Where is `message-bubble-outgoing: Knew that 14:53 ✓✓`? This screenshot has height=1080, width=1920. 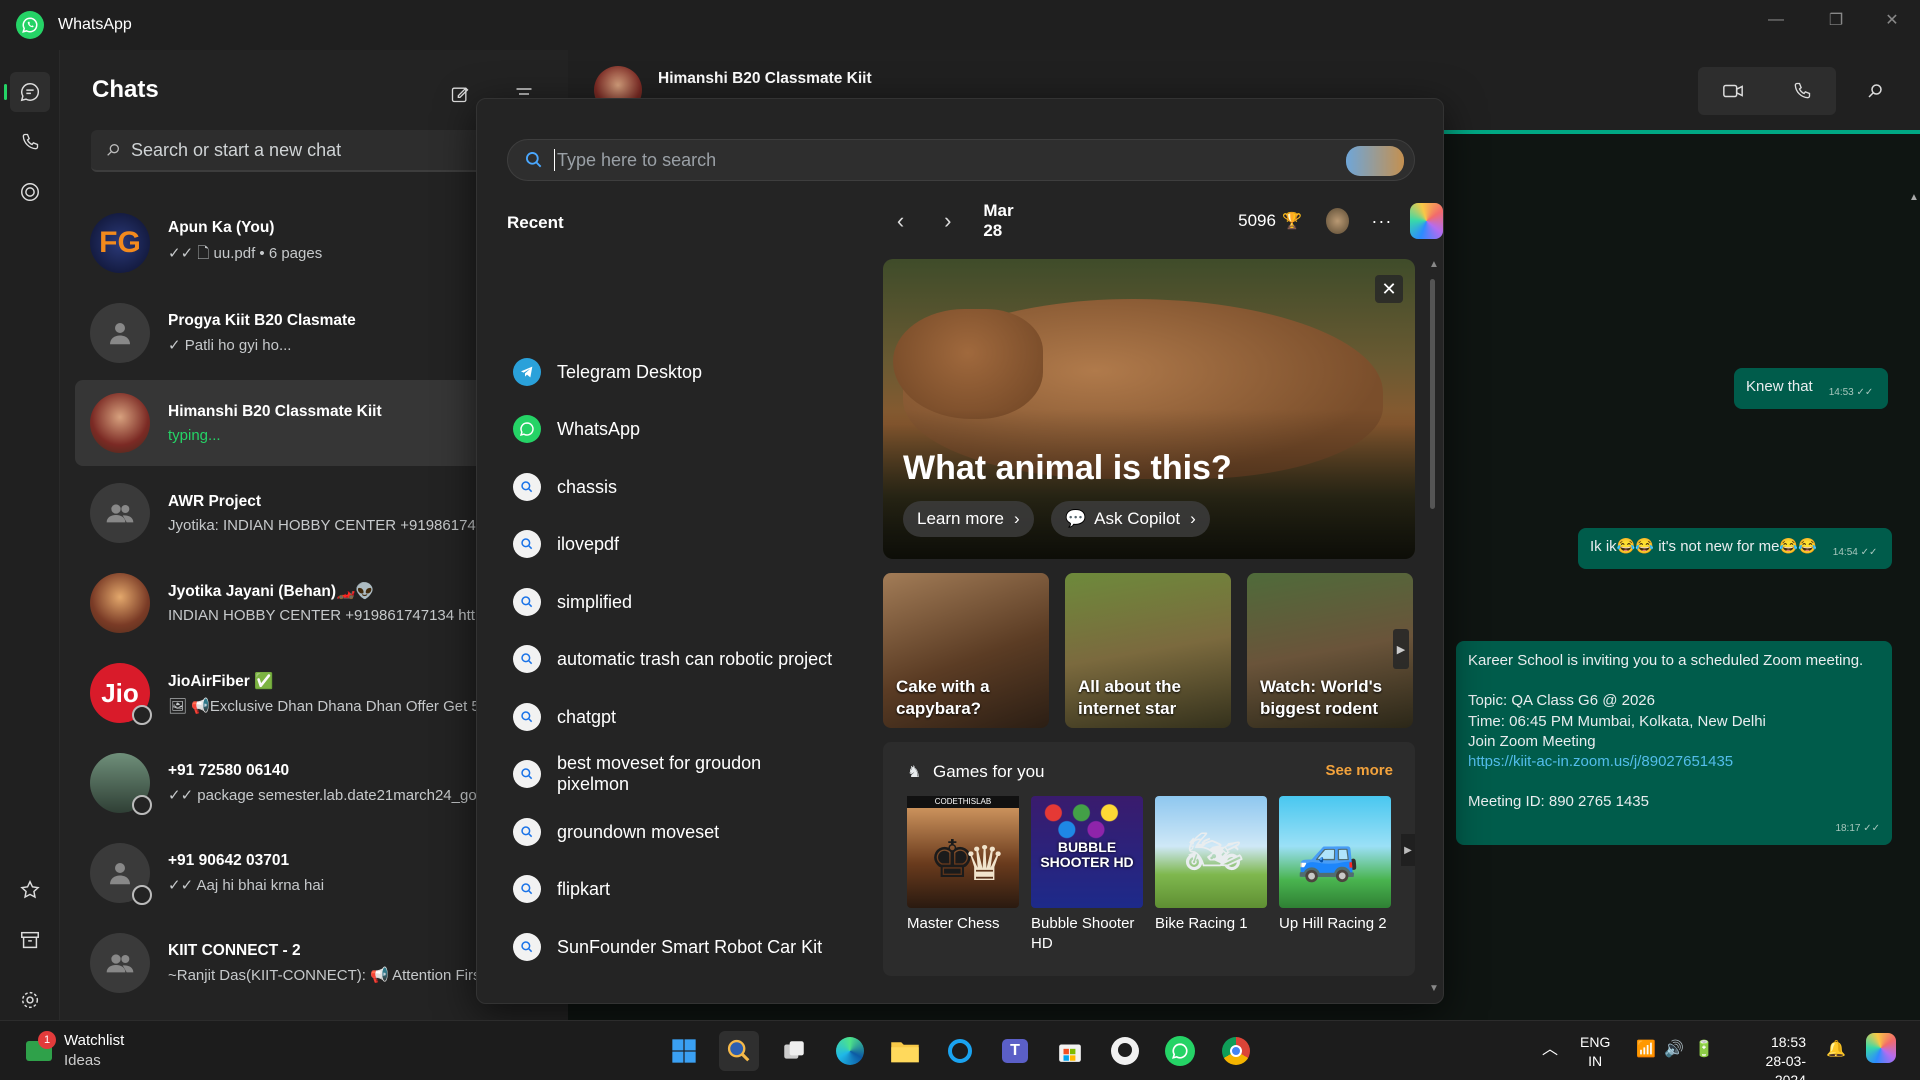 message-bubble-outgoing: Knew that 14:53 ✓✓ is located at coordinates (1811, 388).